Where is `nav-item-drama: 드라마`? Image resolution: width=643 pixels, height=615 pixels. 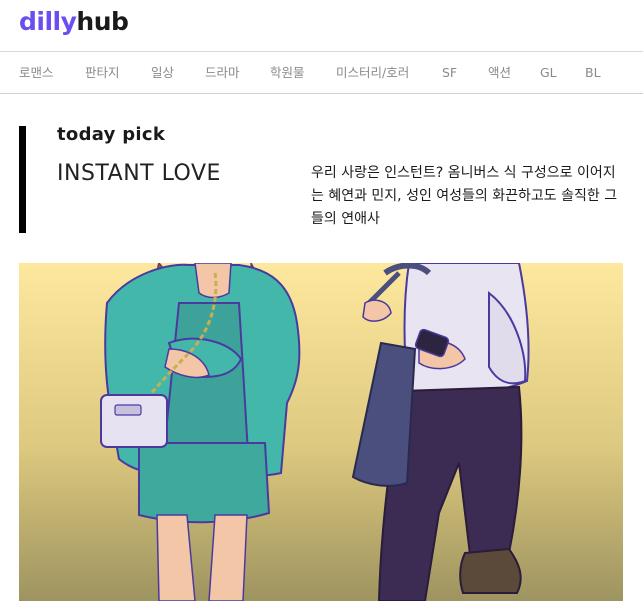
nav-item-drama: 드라마 is located at coordinates (222, 73).